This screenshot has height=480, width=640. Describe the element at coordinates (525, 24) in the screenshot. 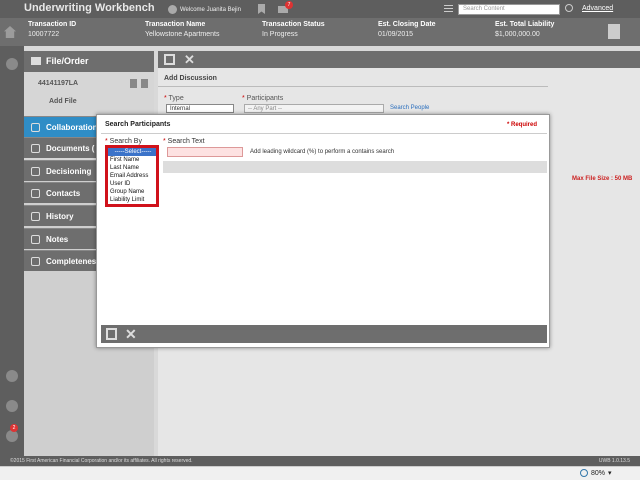

I see `total-liability-label: Est. Total Liability` at that location.